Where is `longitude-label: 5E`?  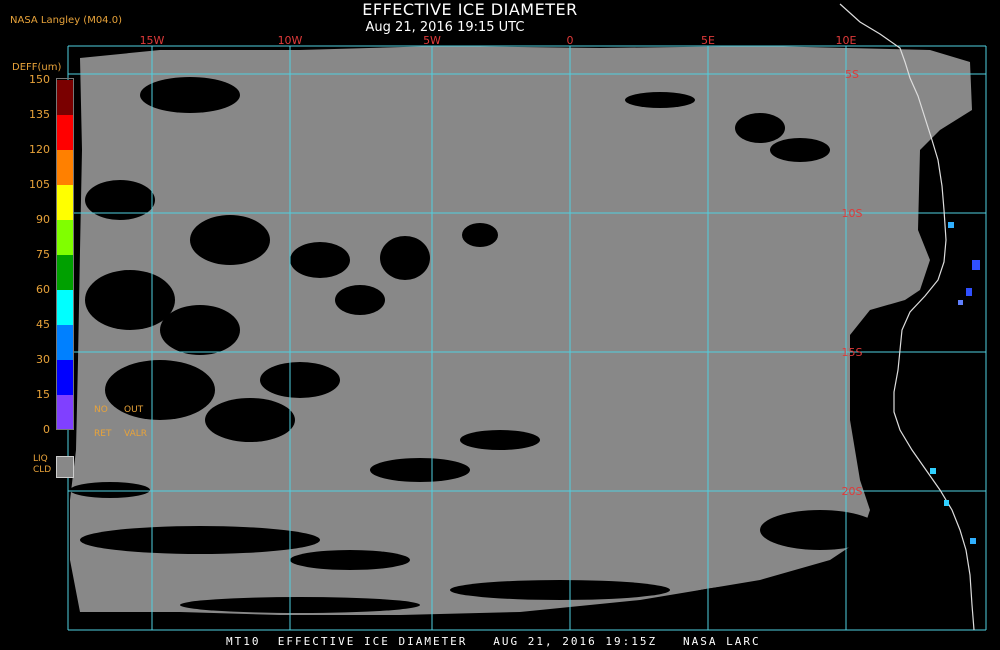 longitude-label: 5E is located at coordinates (708, 40).